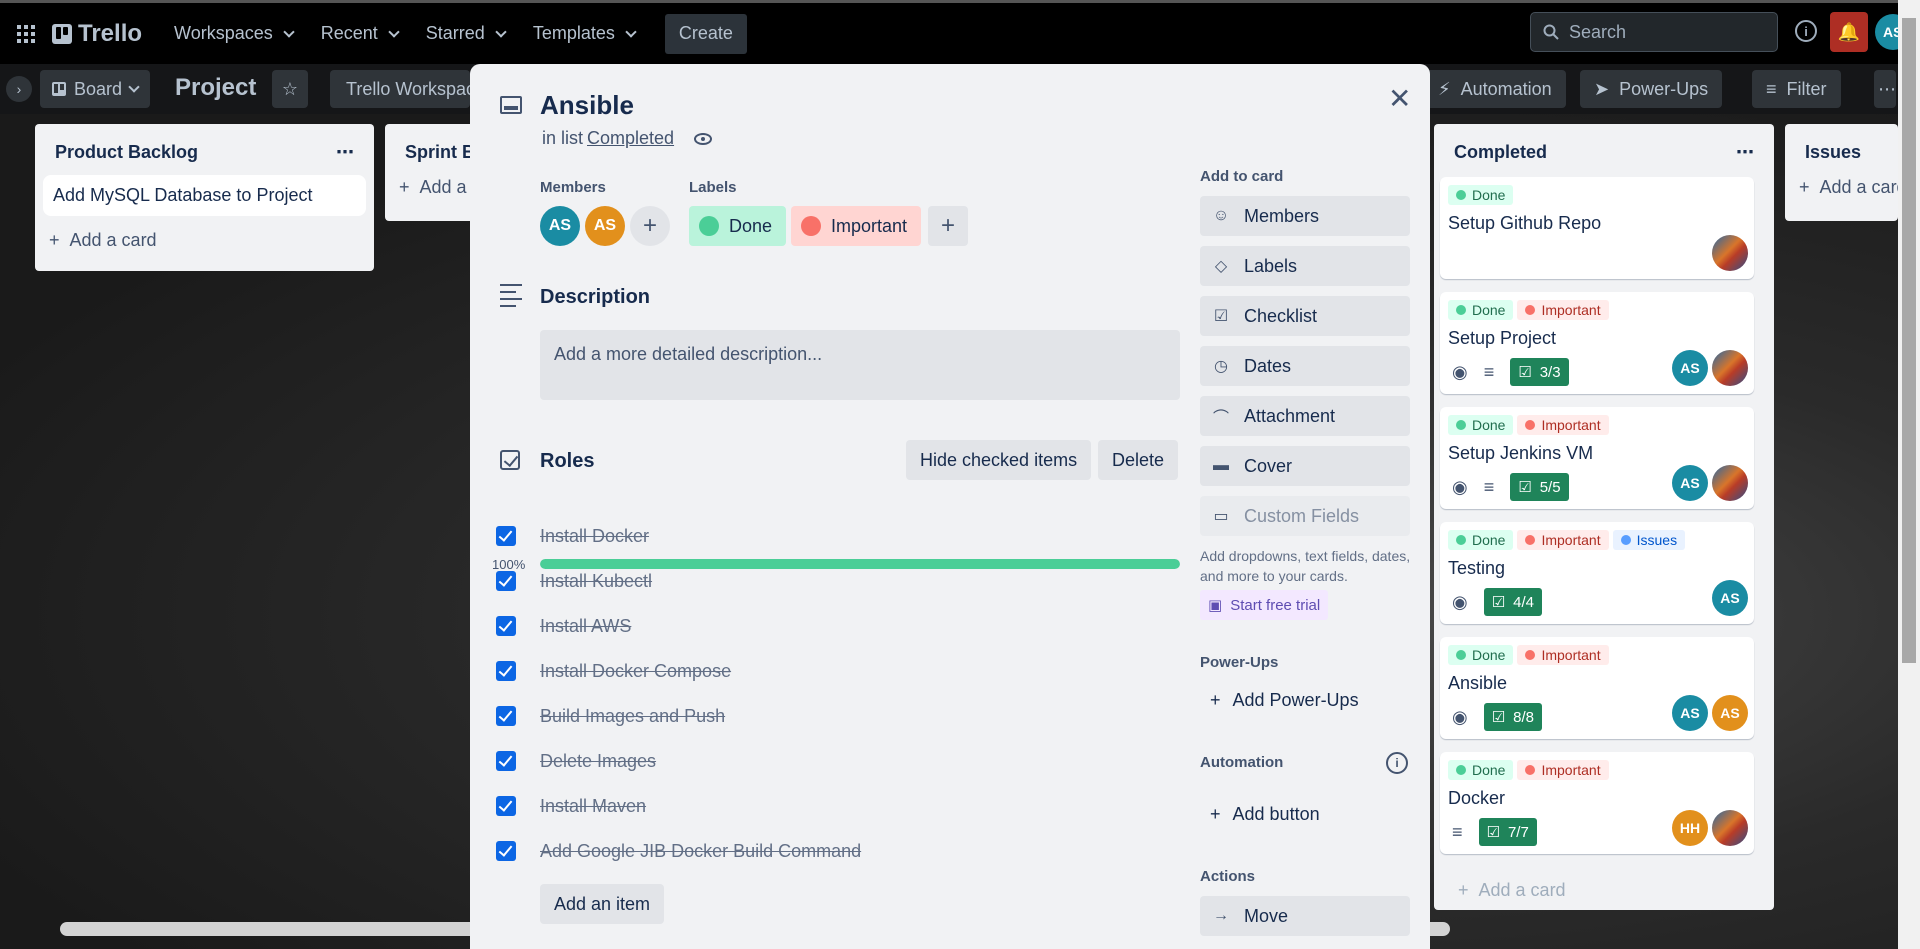 The width and height of the screenshot is (1920, 949). I want to click on notifications-bell-icon: 🔔, so click(1849, 32).